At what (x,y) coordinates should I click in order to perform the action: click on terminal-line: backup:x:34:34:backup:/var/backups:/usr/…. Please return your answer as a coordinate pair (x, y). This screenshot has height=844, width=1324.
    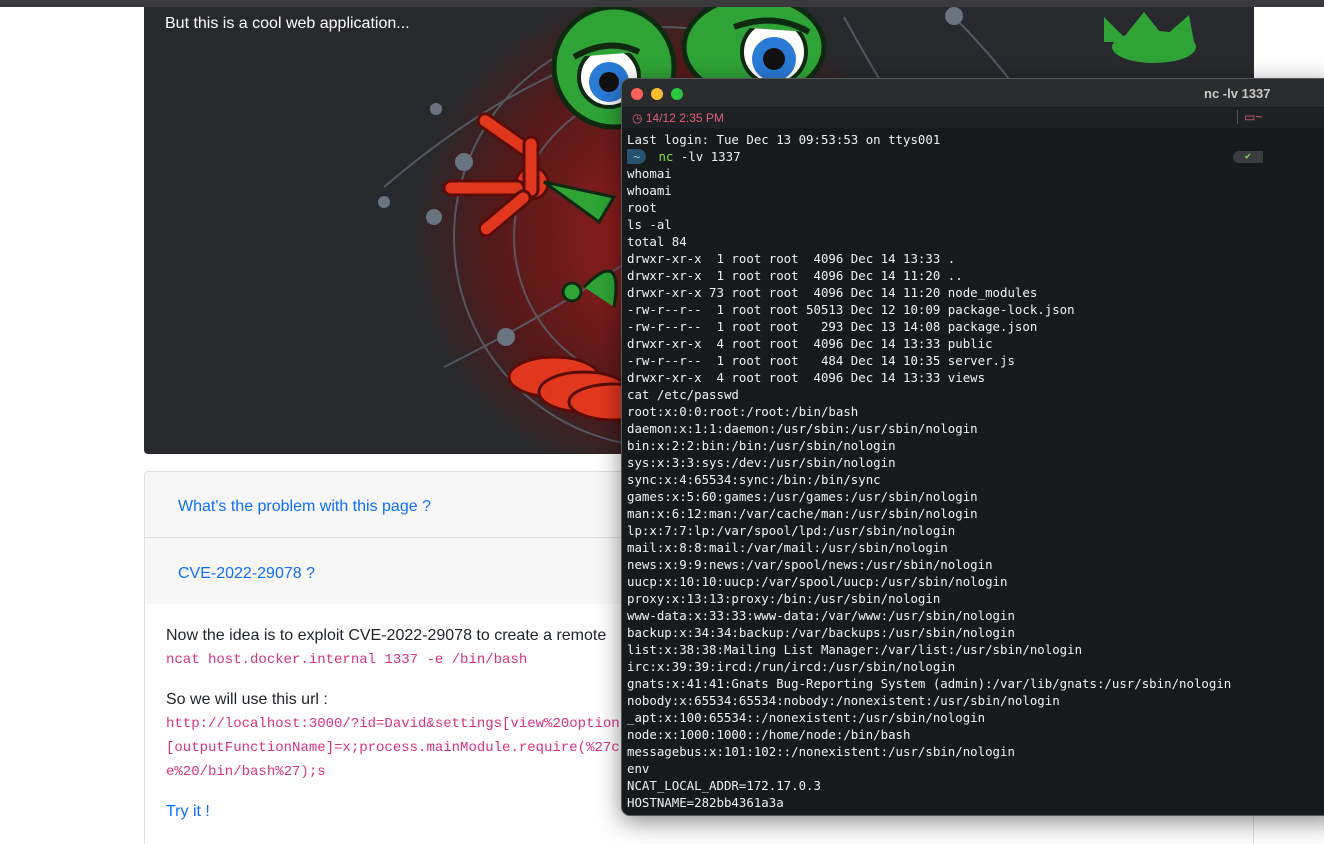
    Looking at the image, I should click on (821, 632).